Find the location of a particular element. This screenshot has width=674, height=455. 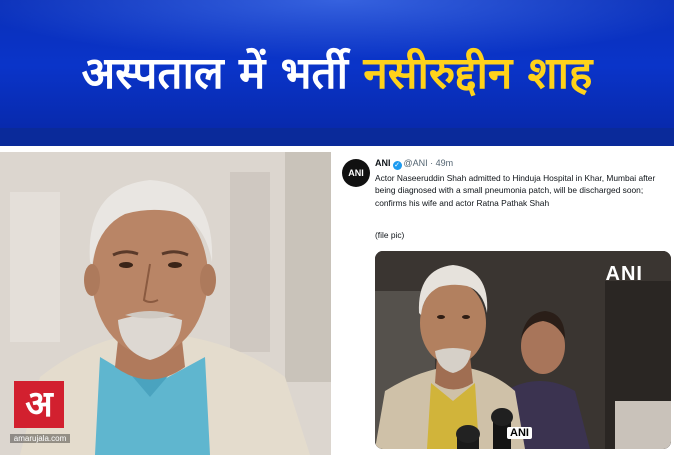

headline-part-white: अस्पताल में भर्ती is located at coordinates (215, 73).